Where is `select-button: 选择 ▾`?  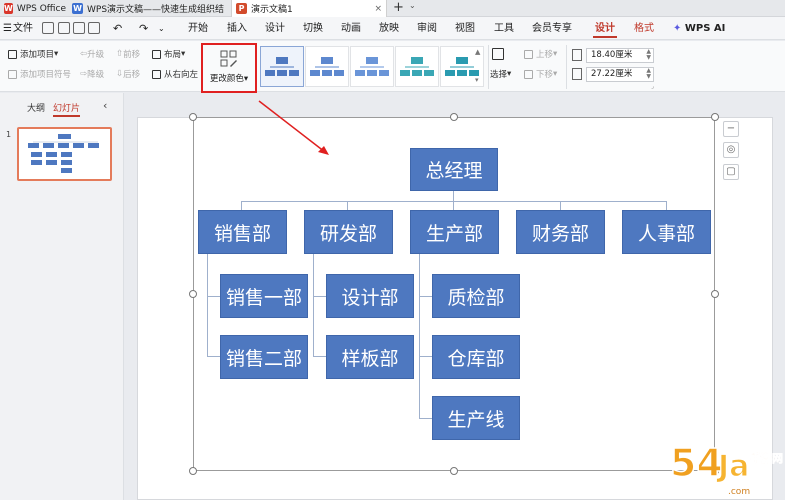 select-button: 选择 ▾ is located at coordinates (500, 74).